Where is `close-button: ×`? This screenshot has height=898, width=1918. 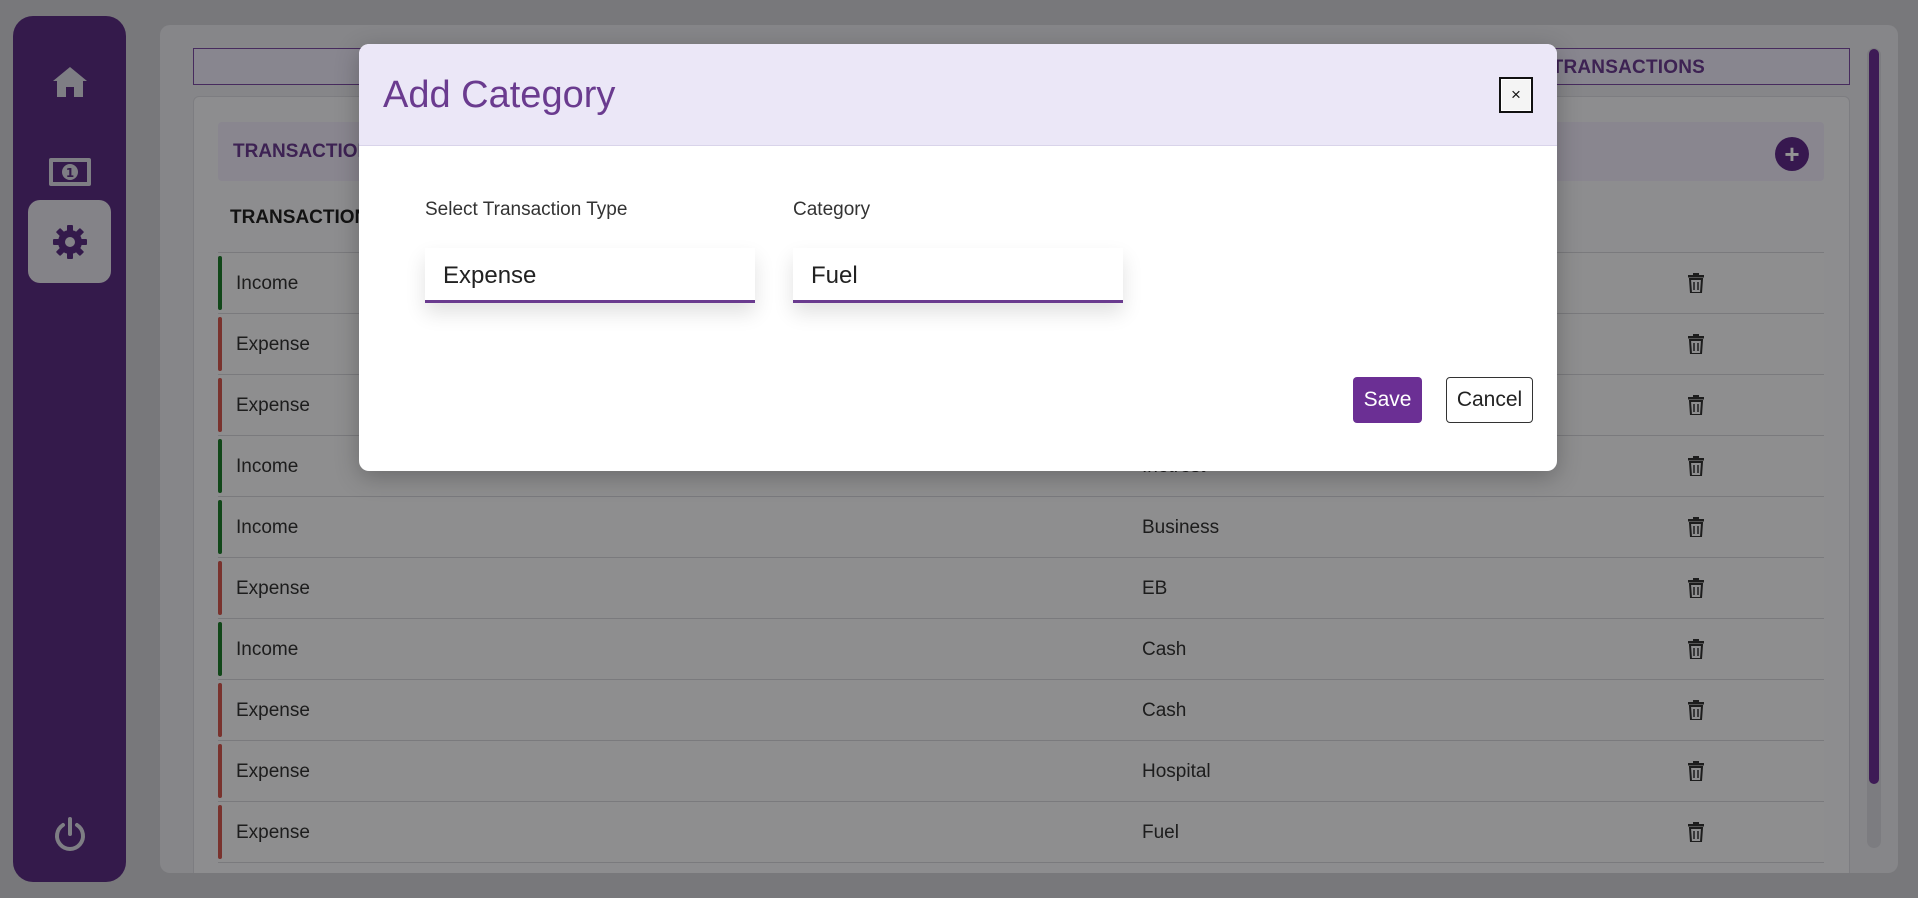 close-button: × is located at coordinates (1516, 95).